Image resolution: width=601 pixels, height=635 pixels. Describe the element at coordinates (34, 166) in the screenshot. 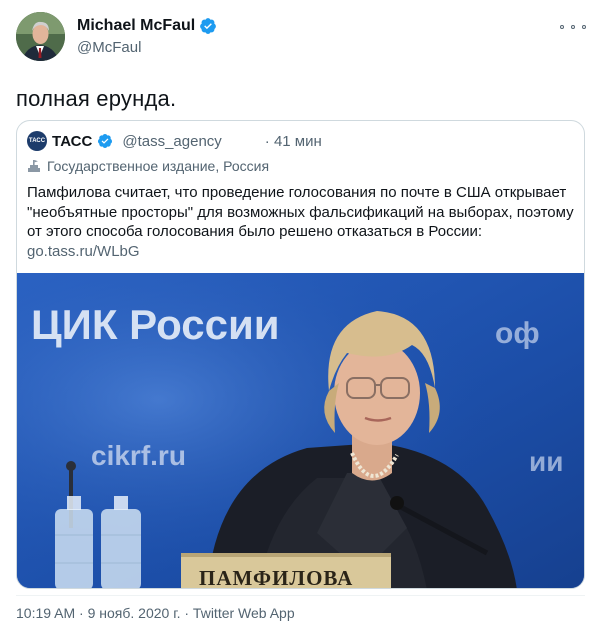

I see `podium-icon` at that location.